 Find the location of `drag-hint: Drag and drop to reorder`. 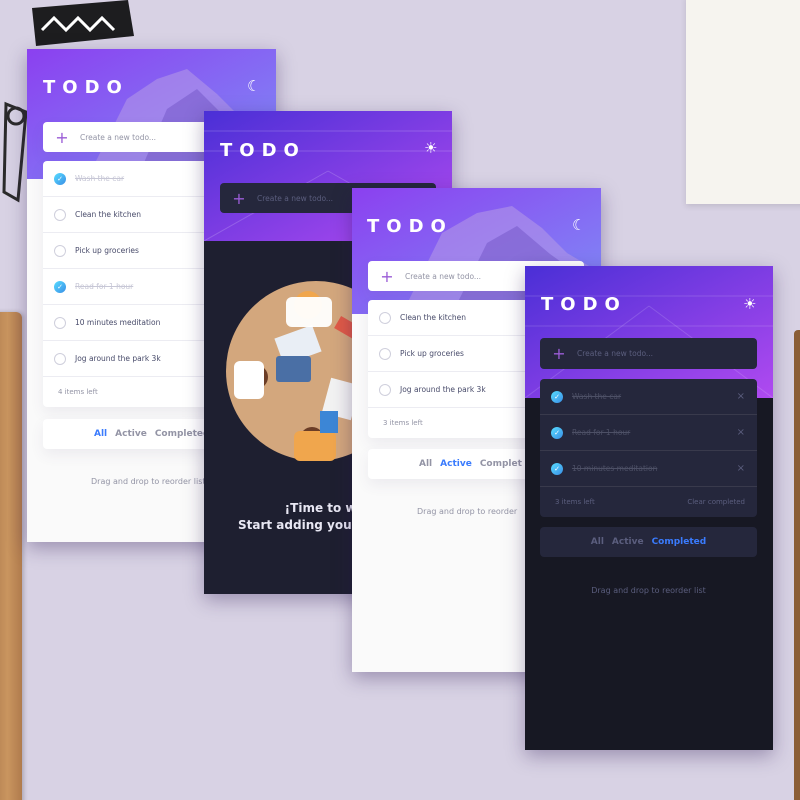

drag-hint: Drag and drop to reorder is located at coordinates (467, 511).